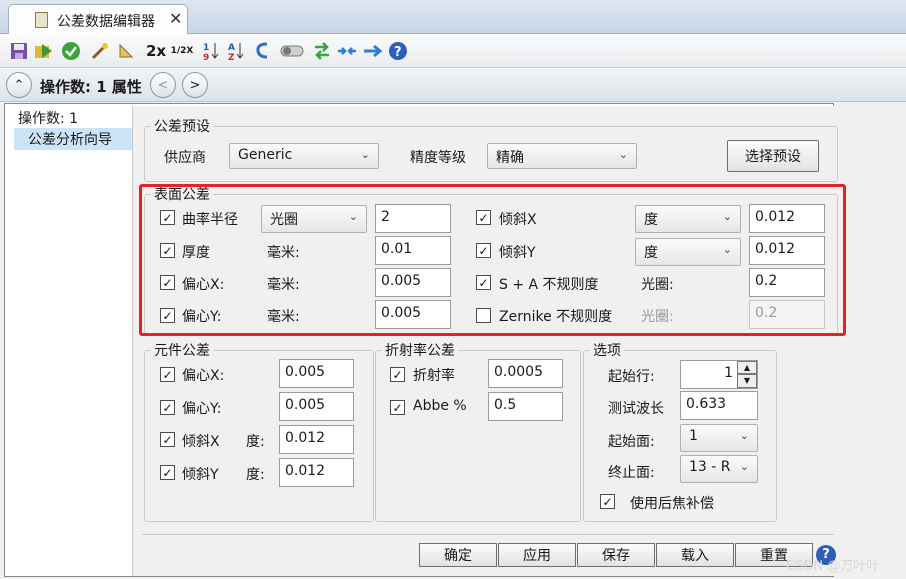 The image size is (906, 579). What do you see at coordinates (106, 22) in the screenshot?
I see `tab-title: 公差数据编辑器` at bounding box center [106, 22].